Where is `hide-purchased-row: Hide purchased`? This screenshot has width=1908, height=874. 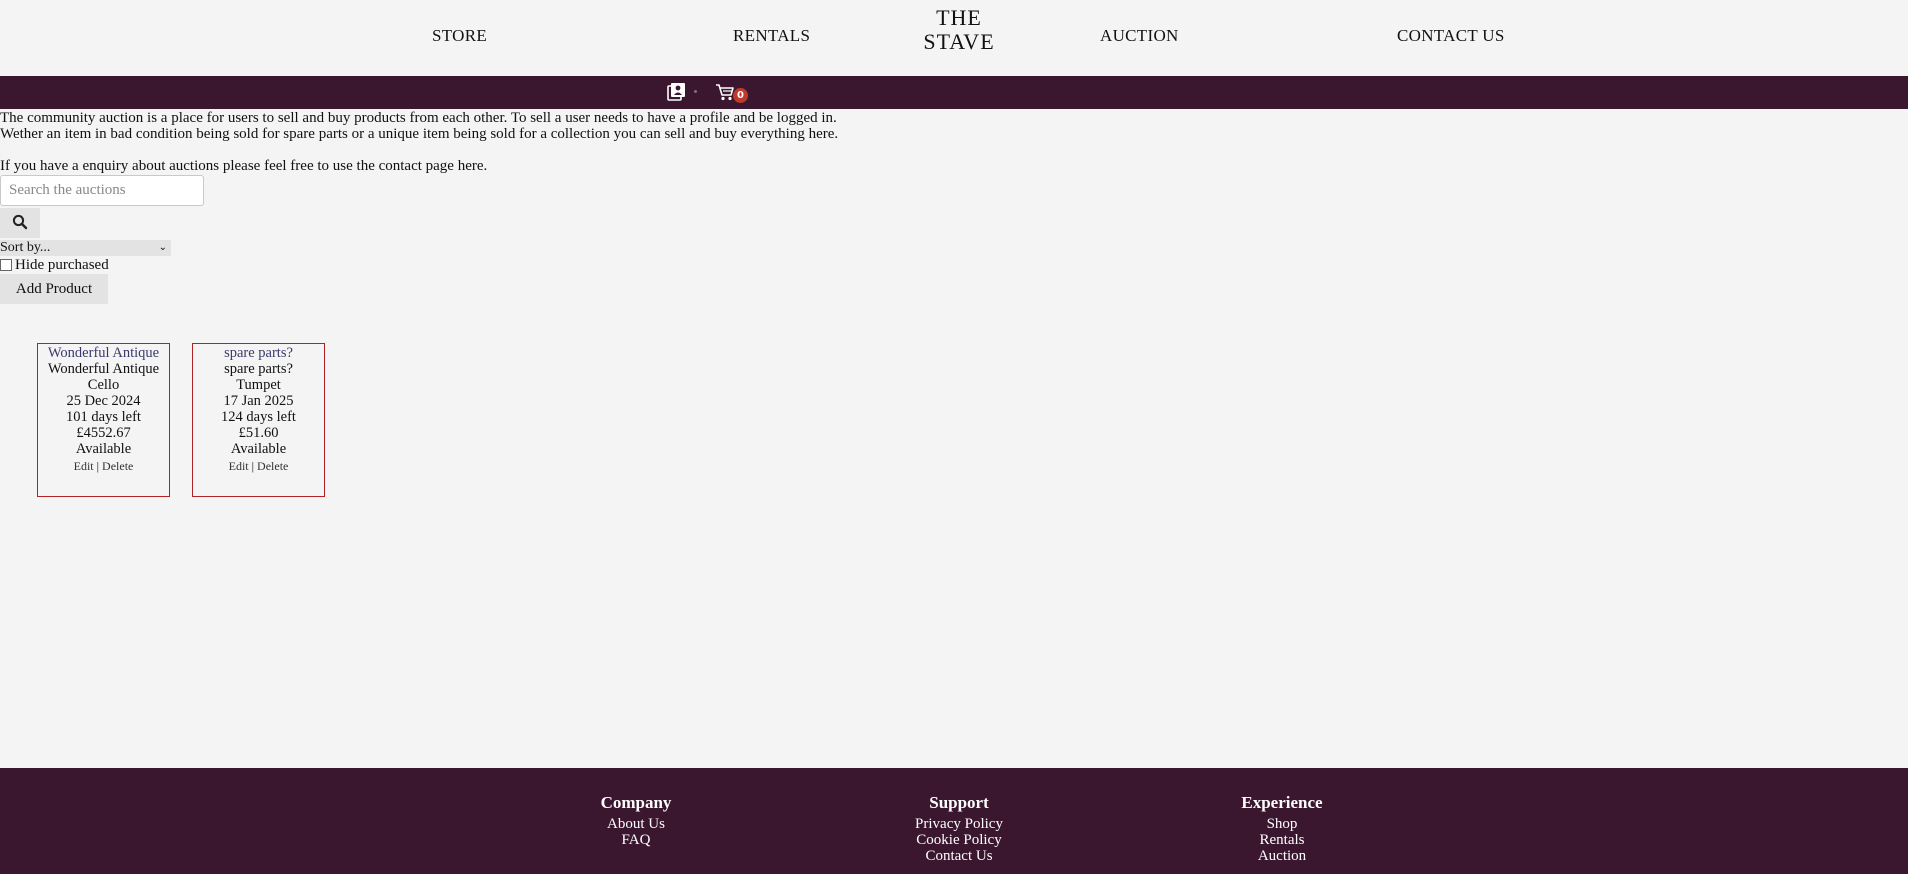 hide-purchased-row: Hide purchased is located at coordinates (54, 265).